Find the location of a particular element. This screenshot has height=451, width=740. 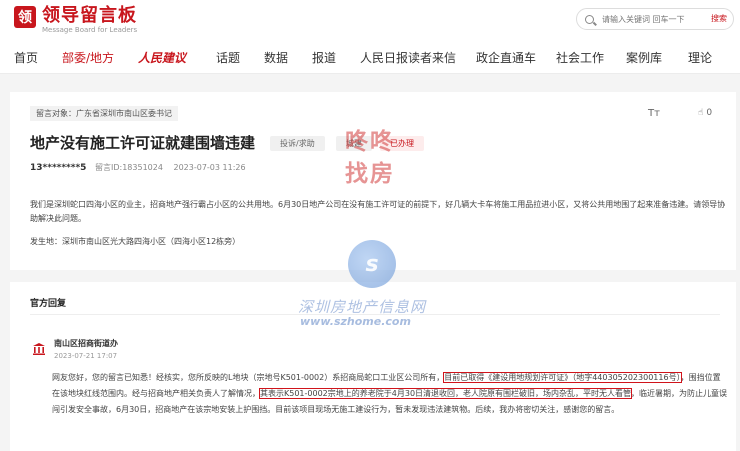

watermark-line-2: 找房 is located at coordinates (370, 174).